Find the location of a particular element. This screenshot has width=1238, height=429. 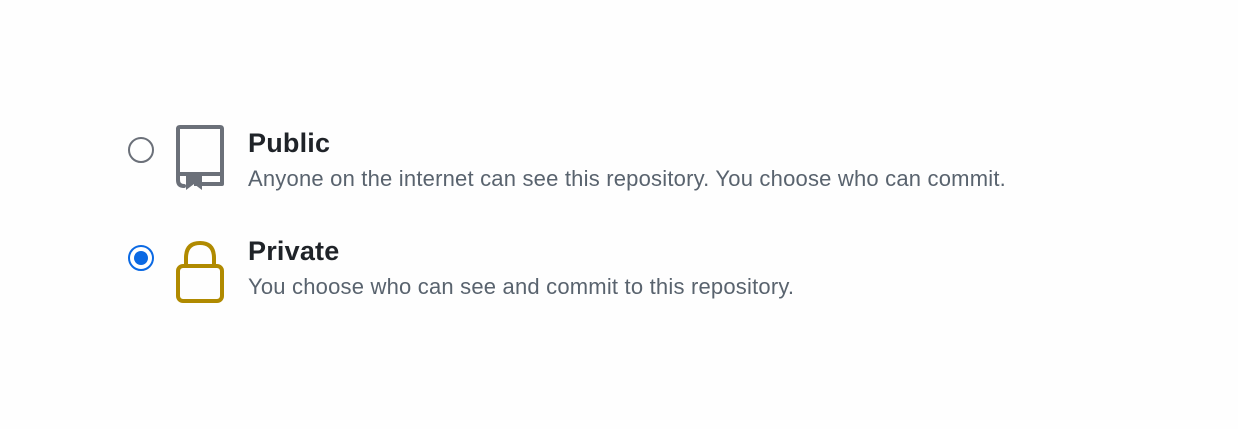

public-title: Public is located at coordinates (289, 143).